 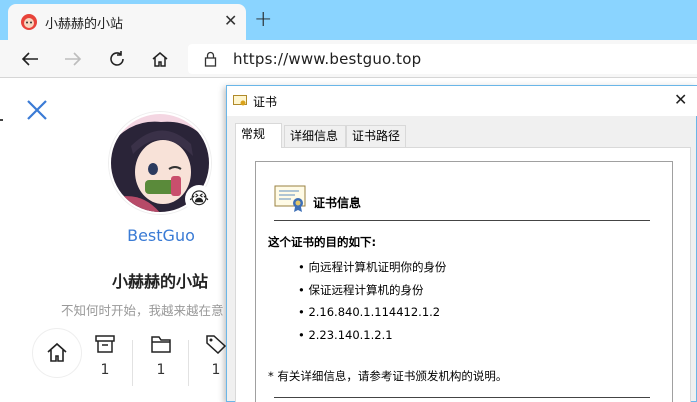 What do you see at coordinates (105, 344) in the screenshot?
I see `archive-icon` at bounding box center [105, 344].